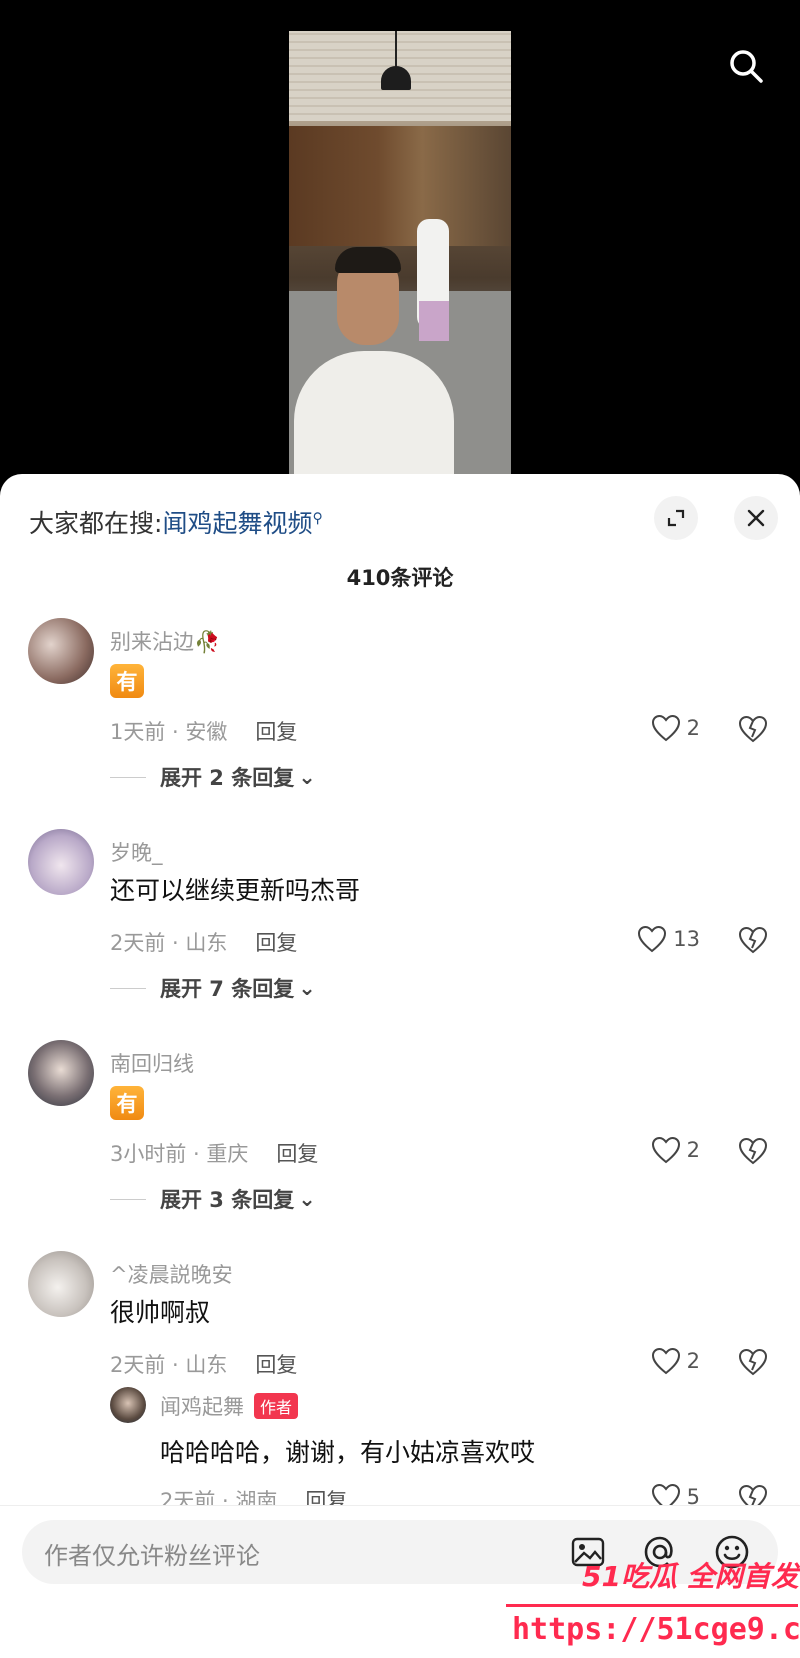 This screenshot has width=800, height=1658. What do you see at coordinates (237, 523) in the screenshot?
I see `hot-search-keyword: 闻鸡起舞视频` at bounding box center [237, 523].